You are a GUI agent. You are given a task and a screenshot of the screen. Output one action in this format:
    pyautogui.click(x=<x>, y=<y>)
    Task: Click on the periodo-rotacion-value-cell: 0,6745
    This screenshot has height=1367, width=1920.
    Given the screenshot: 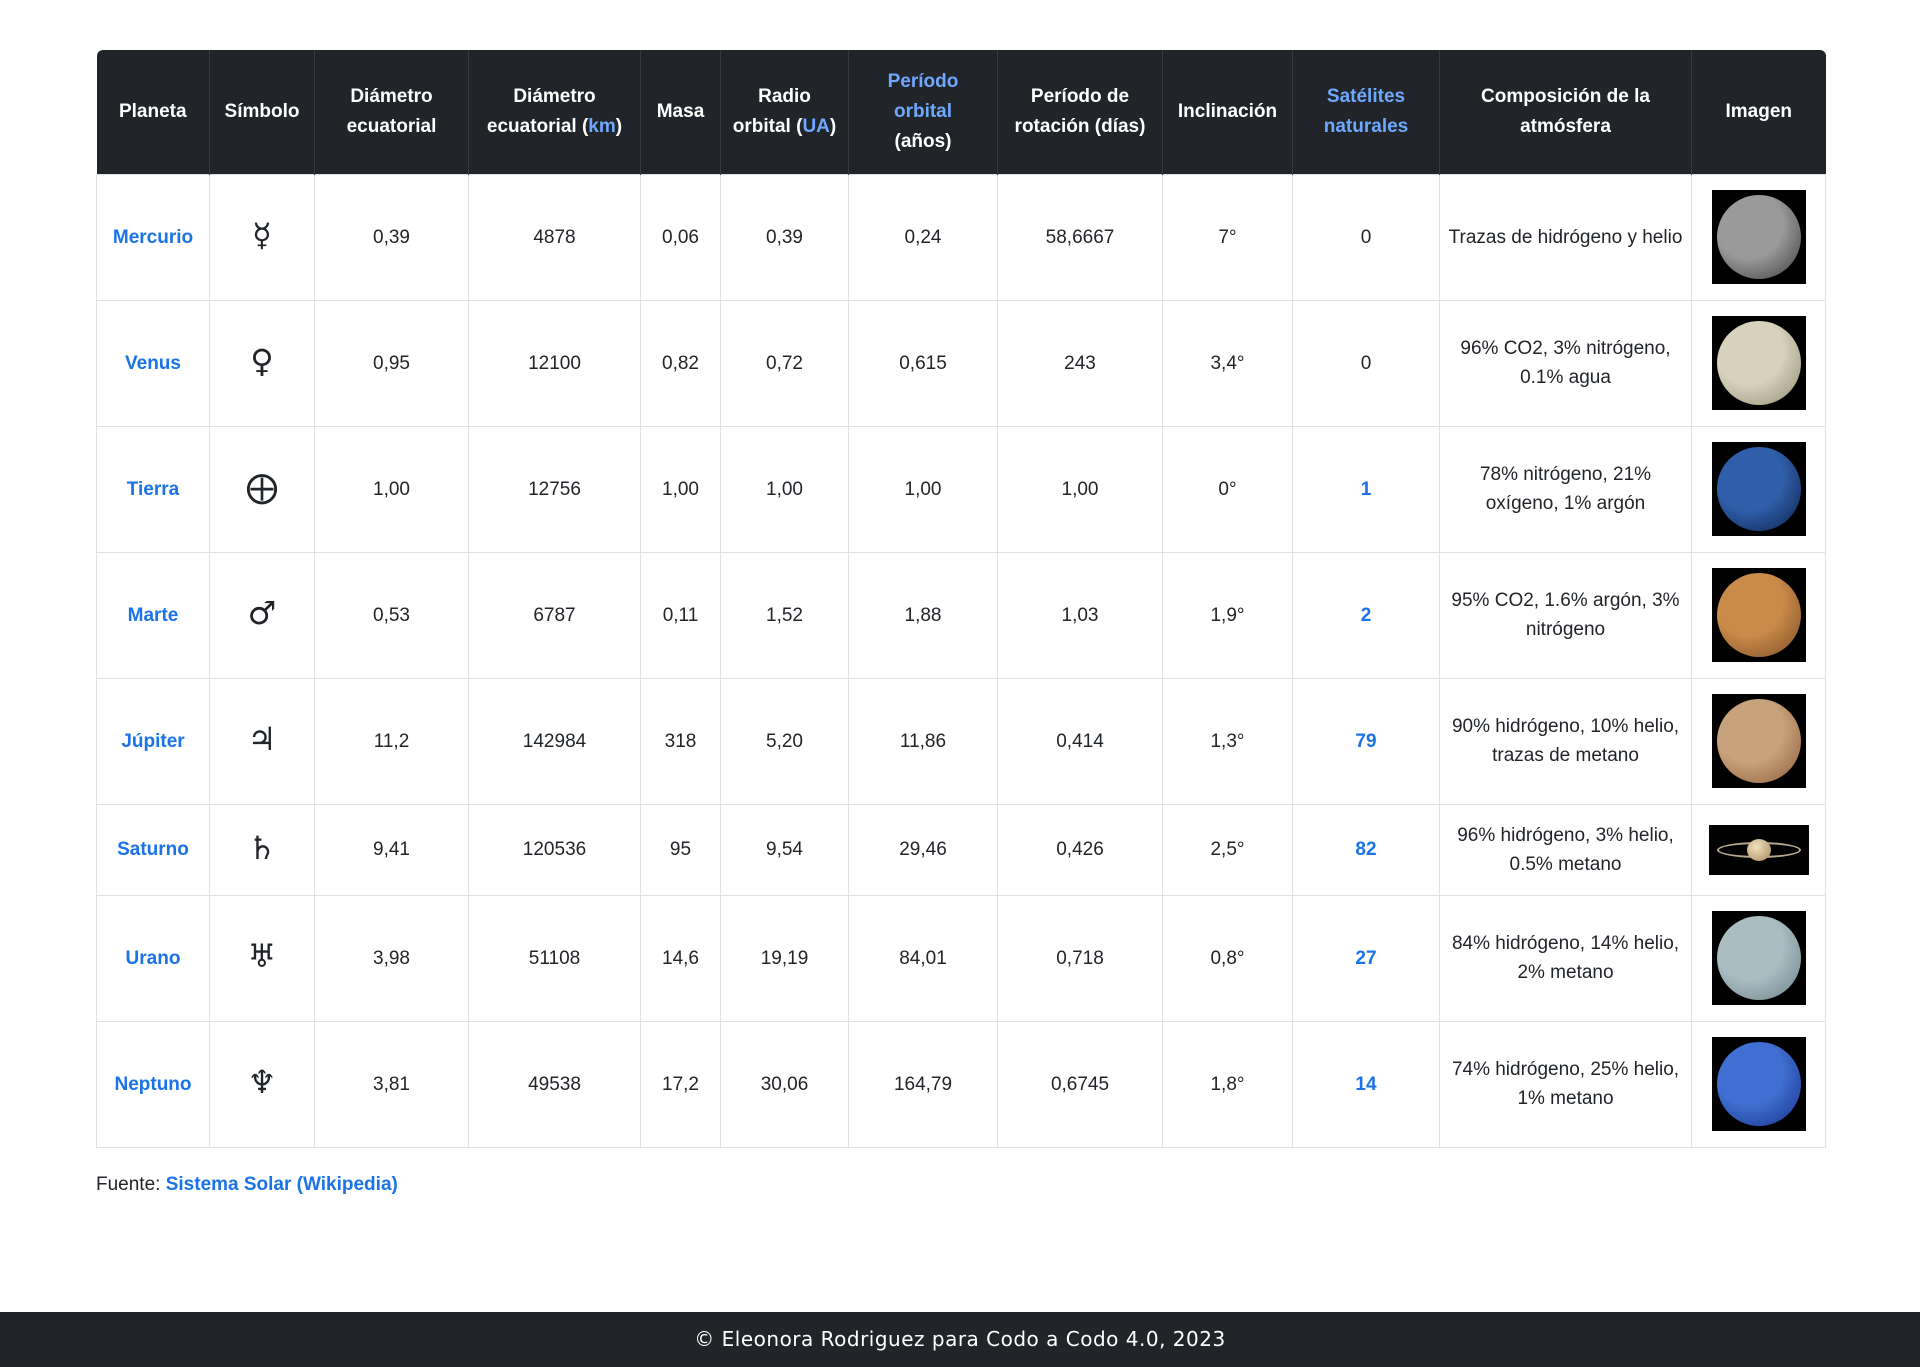 What is the action you would take?
    pyautogui.click(x=1080, y=1084)
    